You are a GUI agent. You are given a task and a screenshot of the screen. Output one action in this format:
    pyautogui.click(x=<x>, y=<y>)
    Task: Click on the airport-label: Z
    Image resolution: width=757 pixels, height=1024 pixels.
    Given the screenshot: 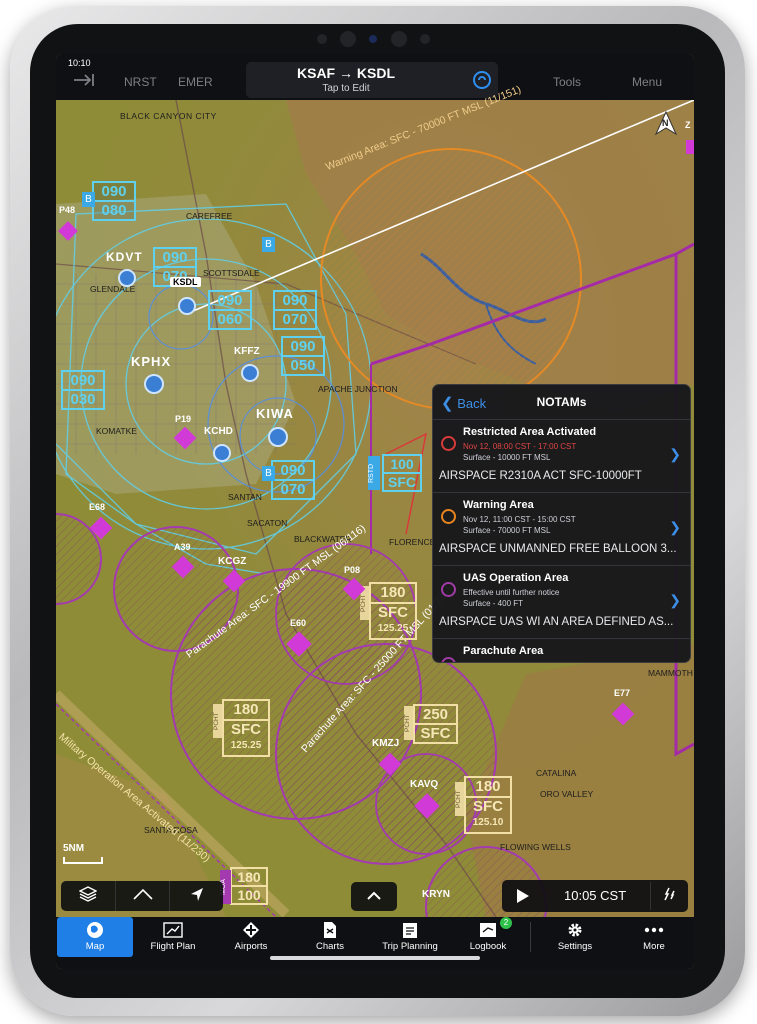 What is the action you would take?
    pyautogui.click(x=688, y=125)
    